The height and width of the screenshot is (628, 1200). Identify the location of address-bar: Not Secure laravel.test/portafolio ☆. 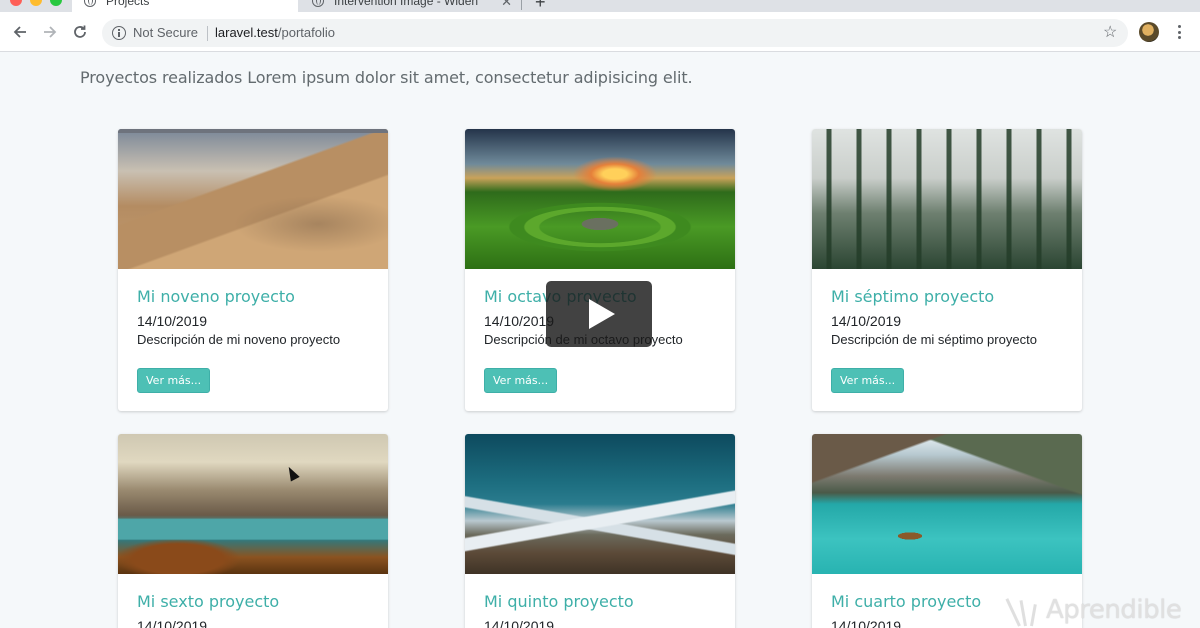
(615, 33).